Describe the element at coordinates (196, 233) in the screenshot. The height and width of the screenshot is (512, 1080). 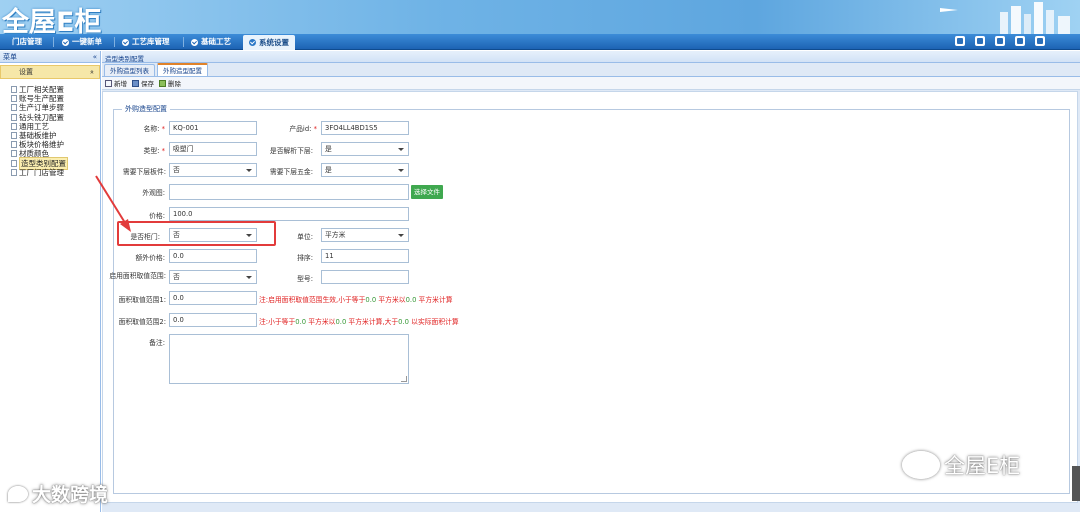
I see `highlight-box` at that location.